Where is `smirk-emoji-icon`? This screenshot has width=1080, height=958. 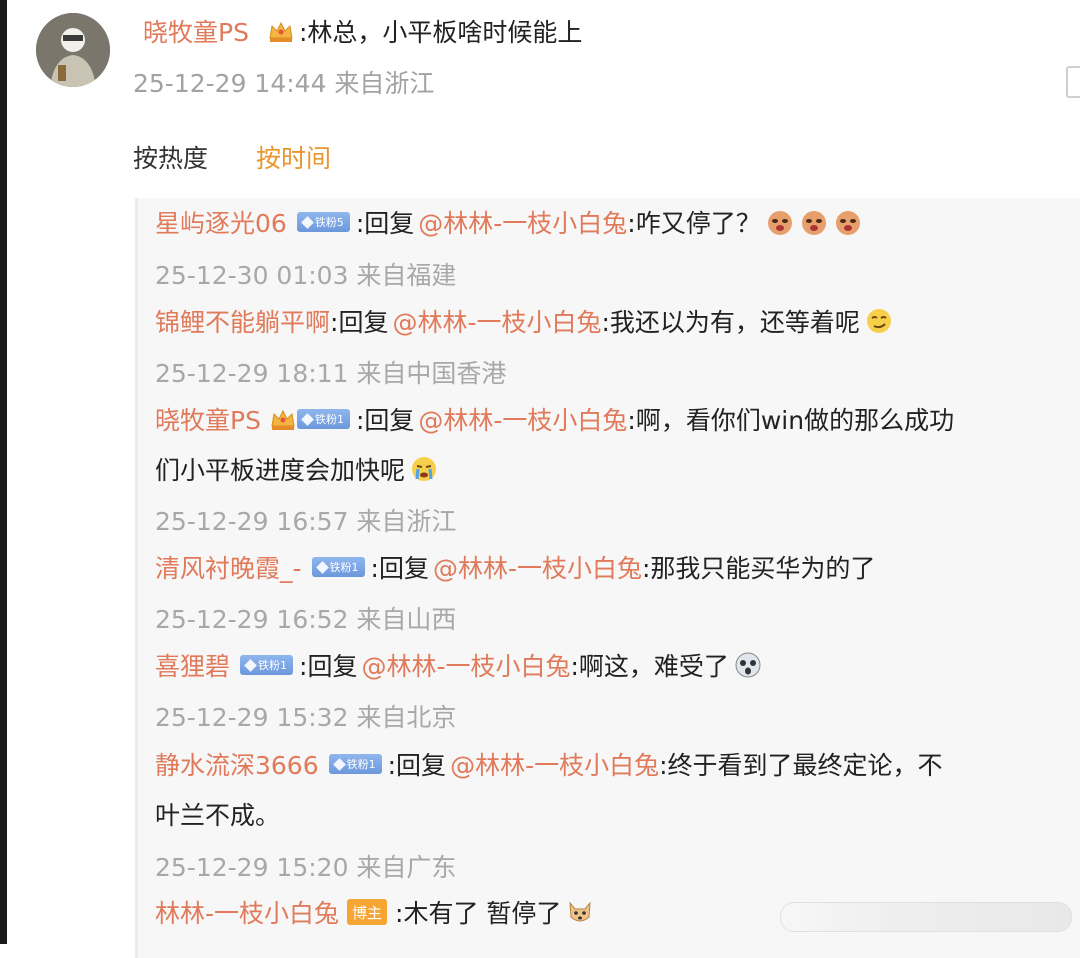 smirk-emoji-icon is located at coordinates (879, 321).